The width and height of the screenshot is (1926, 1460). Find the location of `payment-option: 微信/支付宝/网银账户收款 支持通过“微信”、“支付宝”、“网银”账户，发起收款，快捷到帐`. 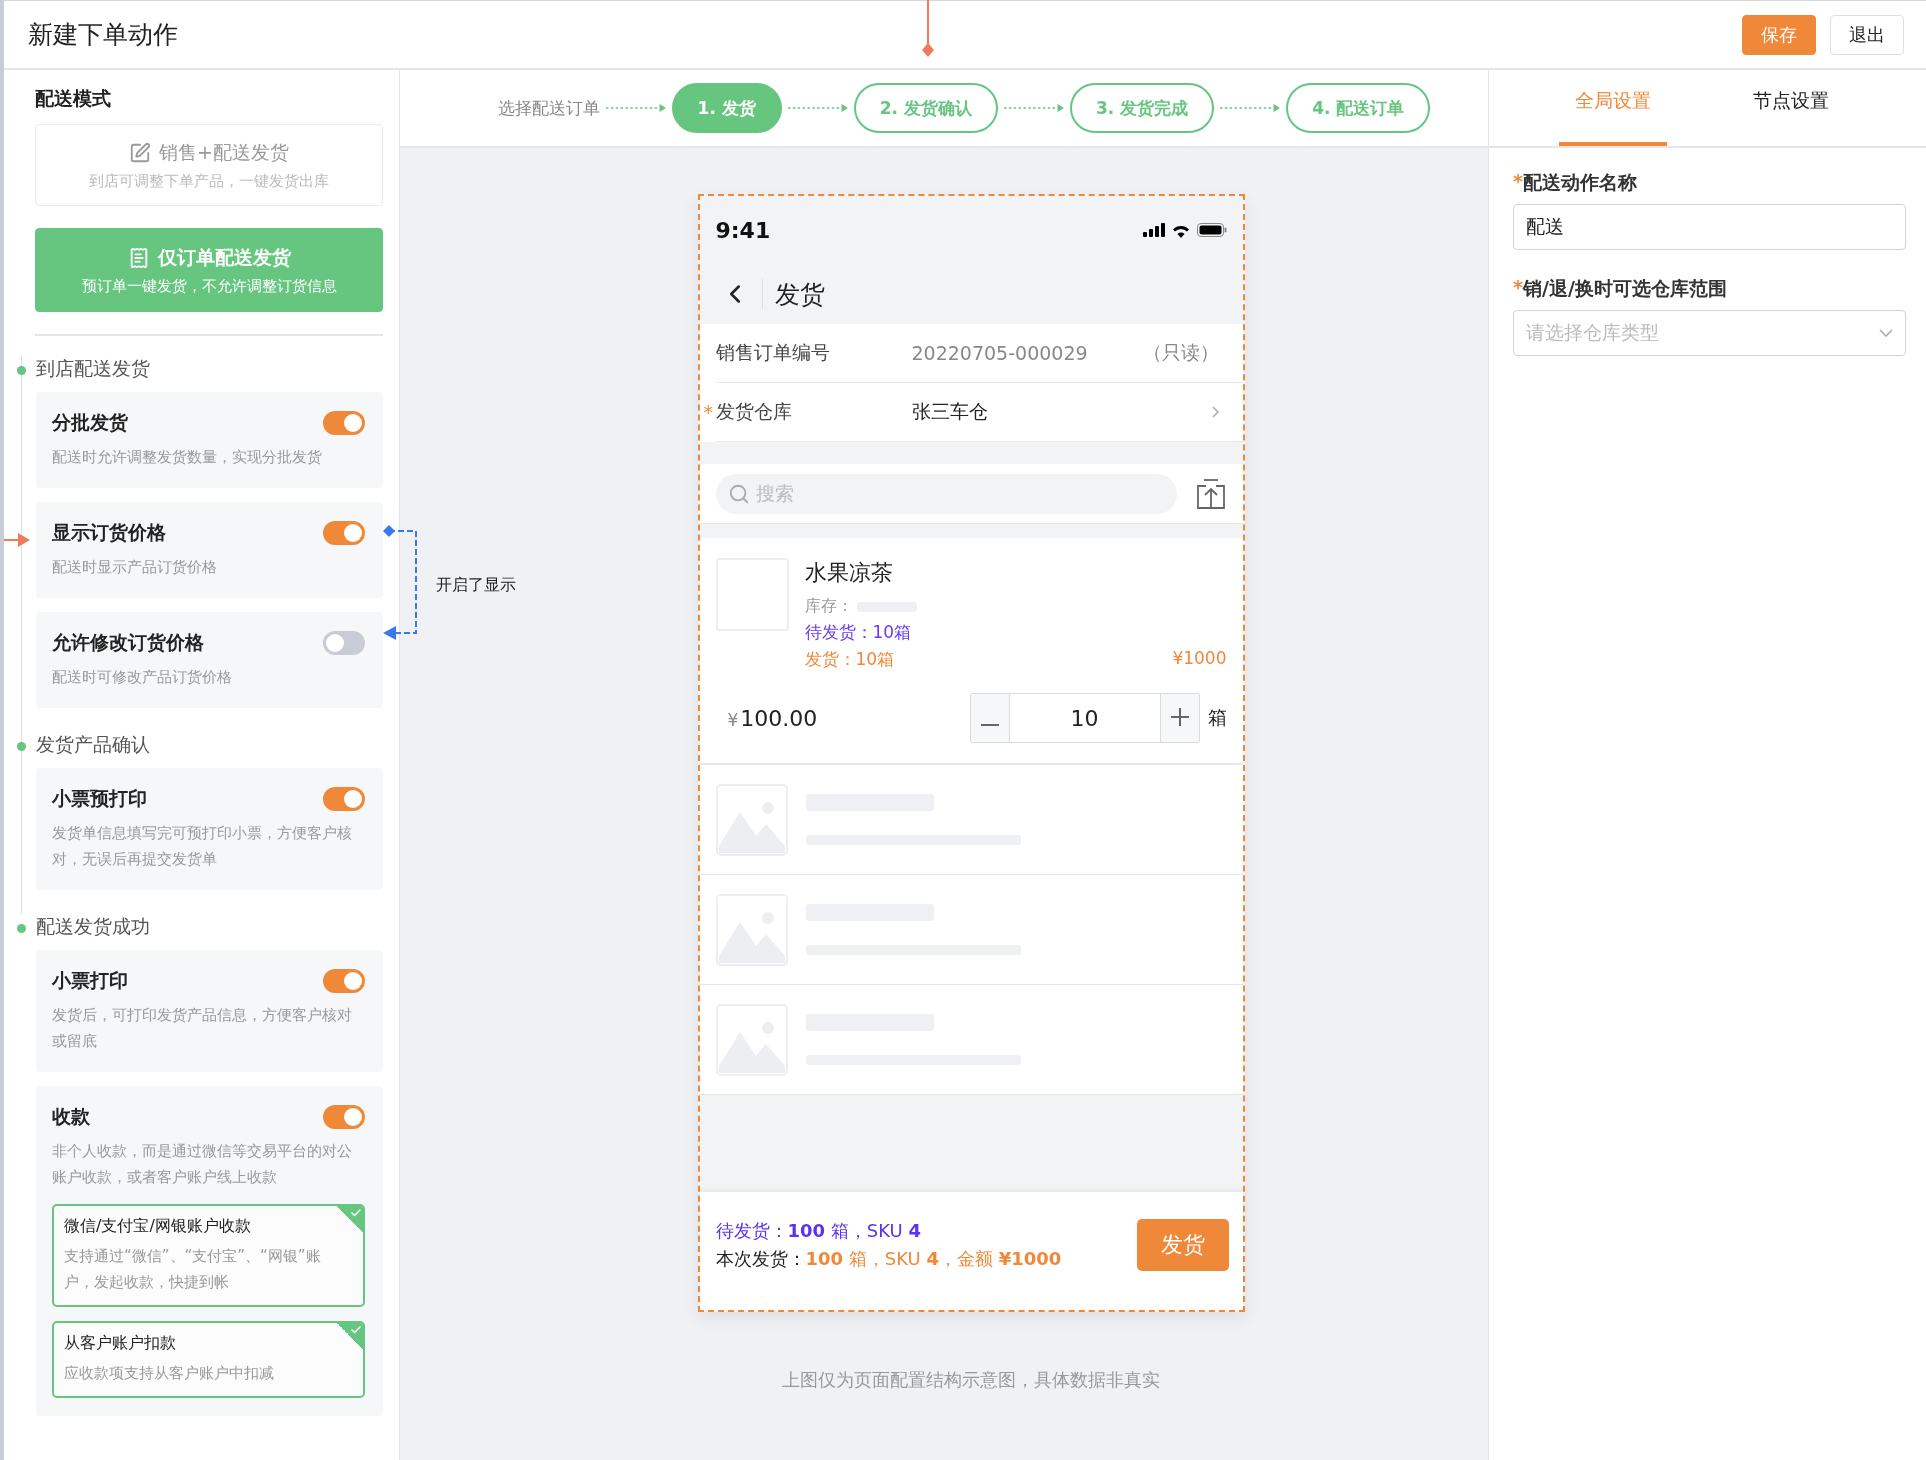

payment-option: 微信/支付宝/网银账户收款 支持通过“微信”、“支付宝”、“网银”账户，发起收款，快捷到帐 is located at coordinates (208, 1255).